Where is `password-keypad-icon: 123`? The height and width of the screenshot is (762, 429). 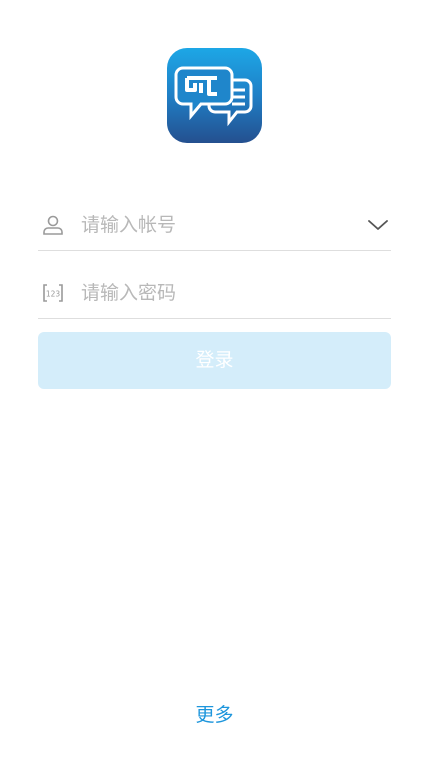 password-keypad-icon: 123 is located at coordinates (53, 293).